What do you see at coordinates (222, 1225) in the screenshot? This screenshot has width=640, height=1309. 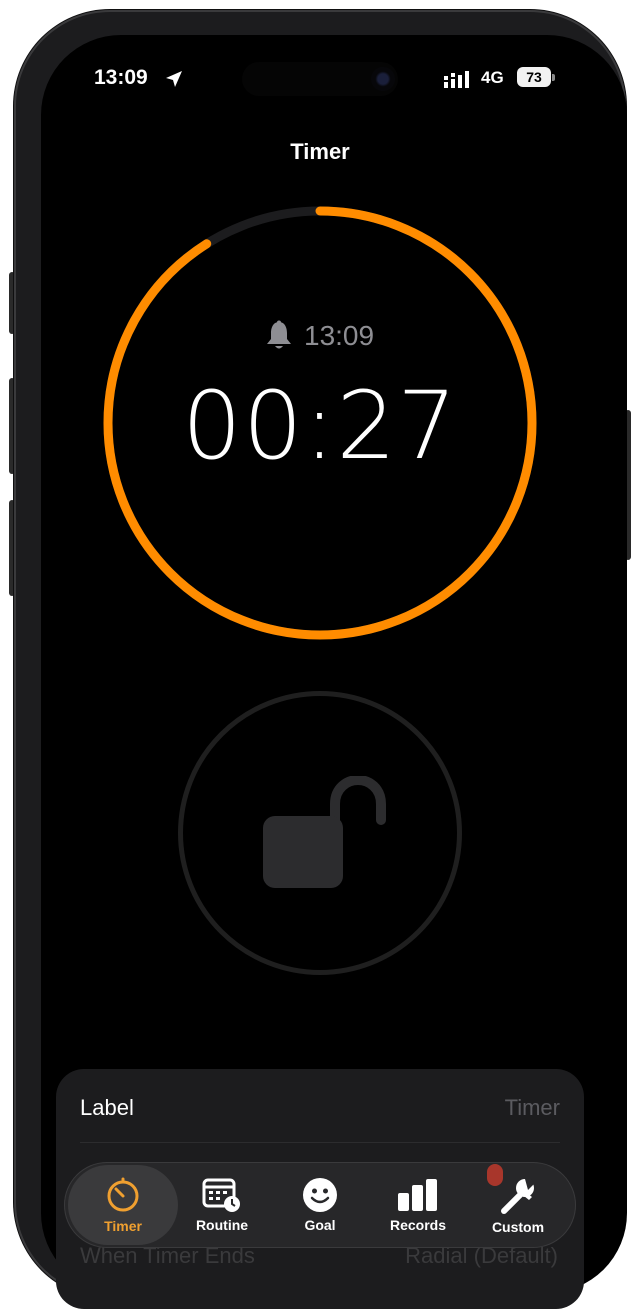 I see `tab-label-routine: Routine` at bounding box center [222, 1225].